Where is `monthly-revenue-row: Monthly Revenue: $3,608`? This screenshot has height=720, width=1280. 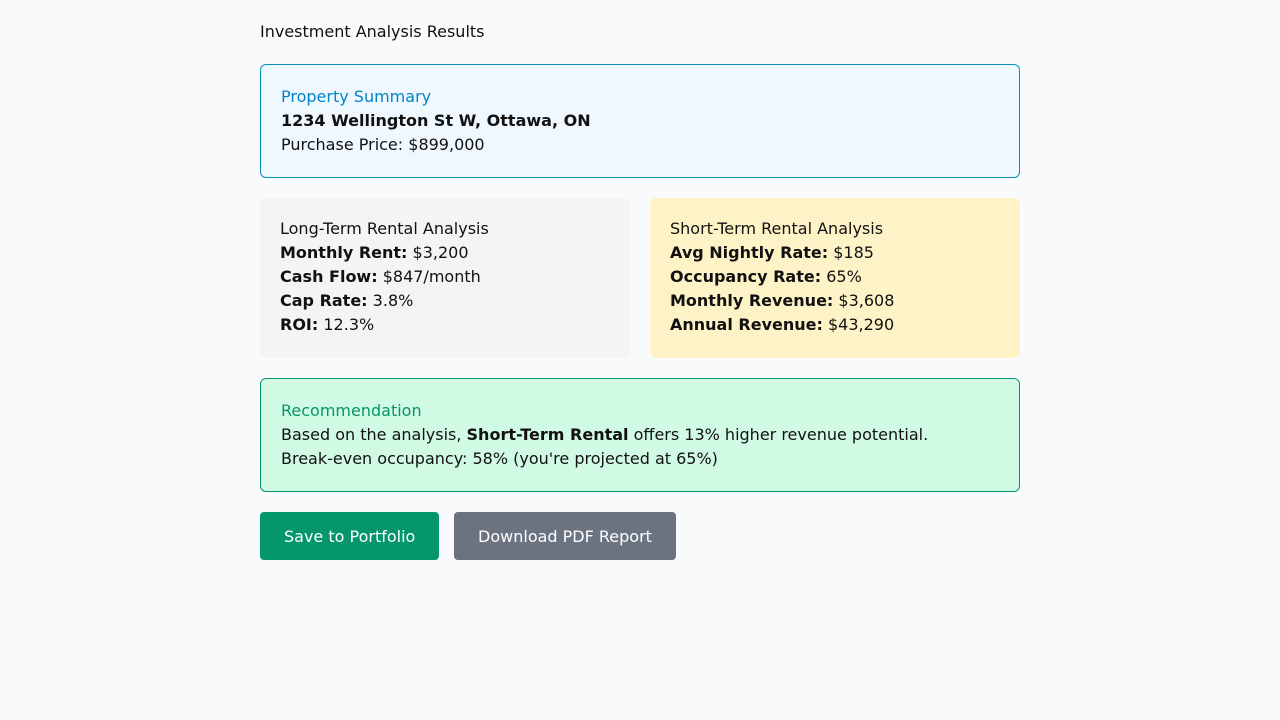 monthly-revenue-row: Monthly Revenue: $3,608 is located at coordinates (835, 301).